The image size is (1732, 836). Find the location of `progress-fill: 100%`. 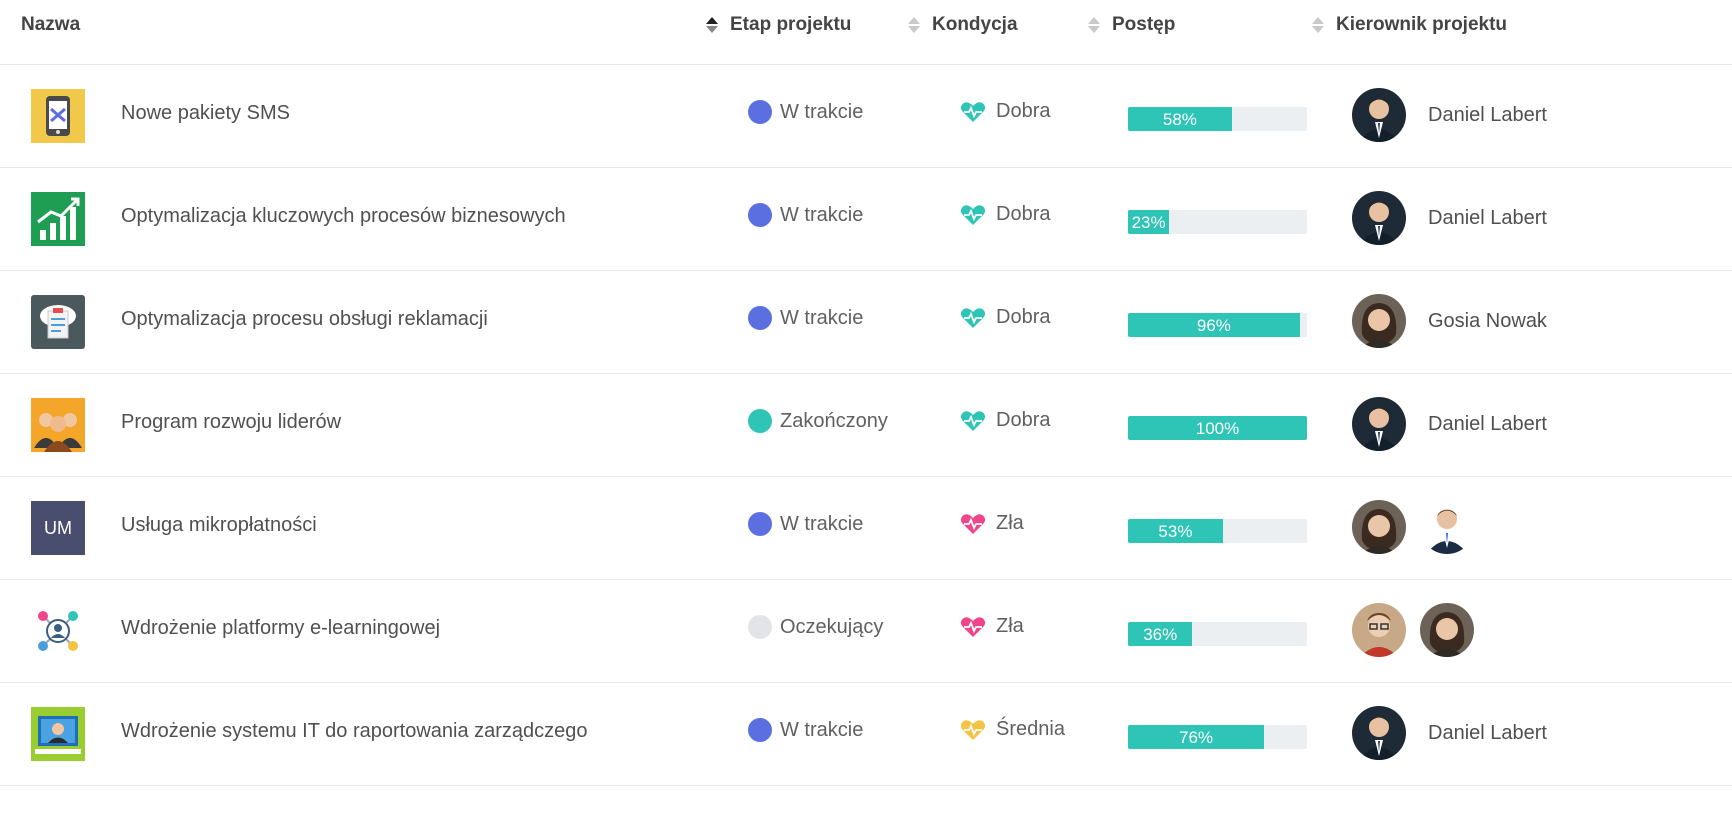

progress-fill: 100% is located at coordinates (1217, 428).